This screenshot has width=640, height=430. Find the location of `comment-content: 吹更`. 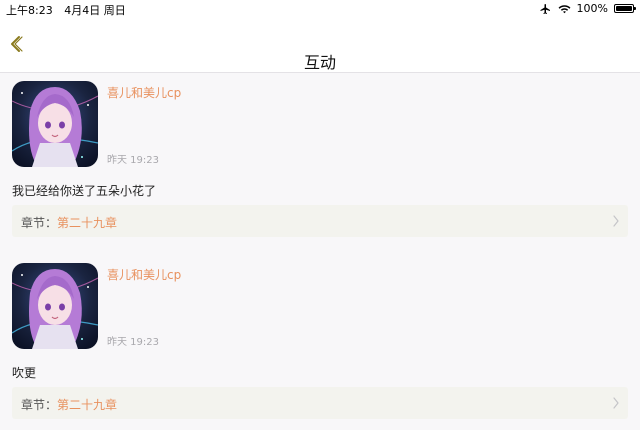

comment-content: 吹更 is located at coordinates (24, 373).